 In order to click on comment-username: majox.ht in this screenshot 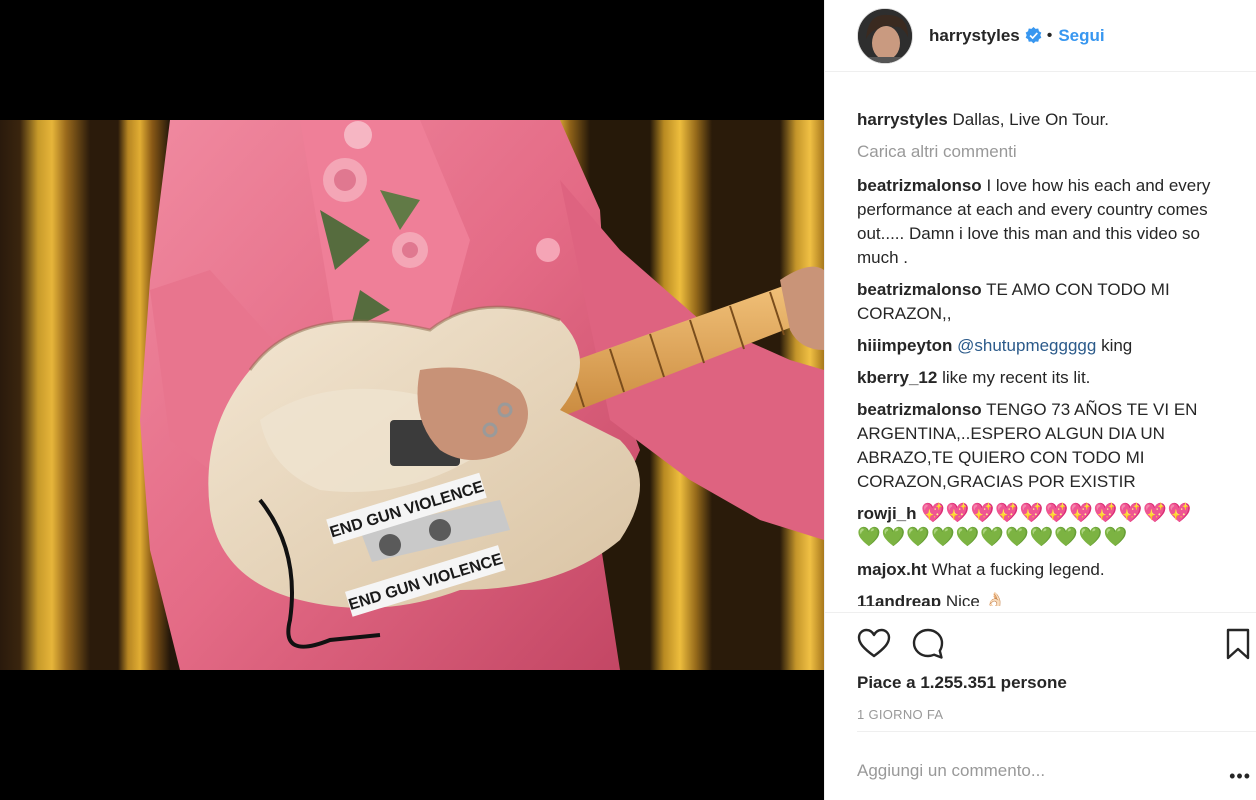, I will do `click(892, 569)`.